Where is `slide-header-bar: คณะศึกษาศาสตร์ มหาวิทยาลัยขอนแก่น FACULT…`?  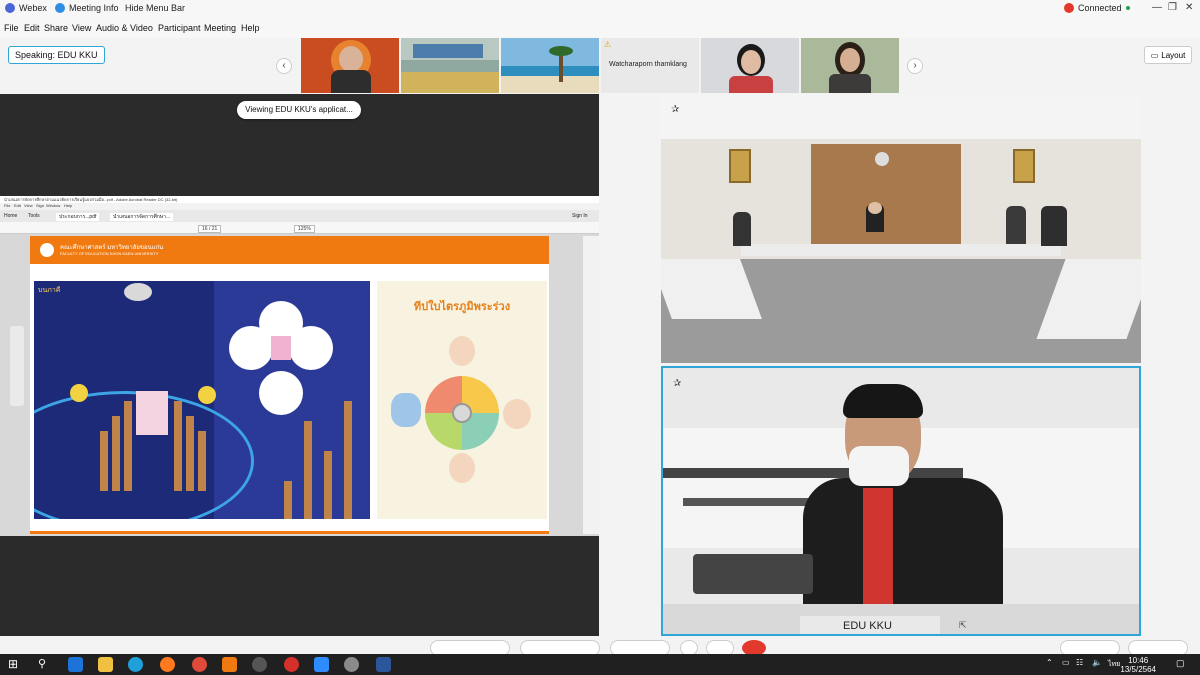 slide-header-bar: คณะศึกษาศาสตร์ มหาวิทยาลัยขอนแก่น FACULT… is located at coordinates (289, 250).